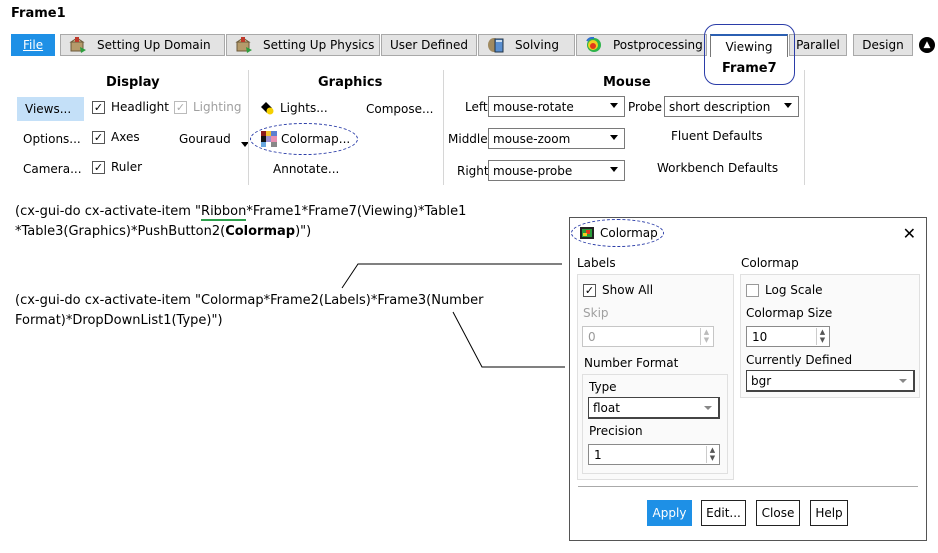 Image resolution: width=938 pixels, height=553 pixels. I want to click on collapse-ribbon-button: ▲, so click(927, 45).